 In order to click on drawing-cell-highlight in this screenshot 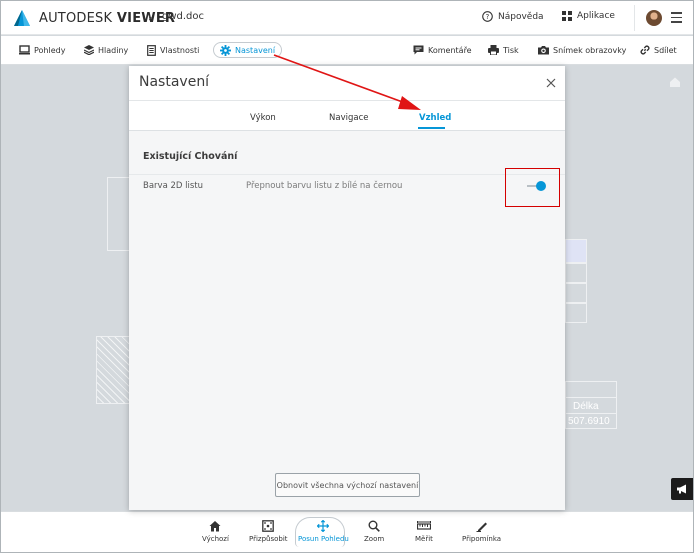, I will do `click(576, 251)`.